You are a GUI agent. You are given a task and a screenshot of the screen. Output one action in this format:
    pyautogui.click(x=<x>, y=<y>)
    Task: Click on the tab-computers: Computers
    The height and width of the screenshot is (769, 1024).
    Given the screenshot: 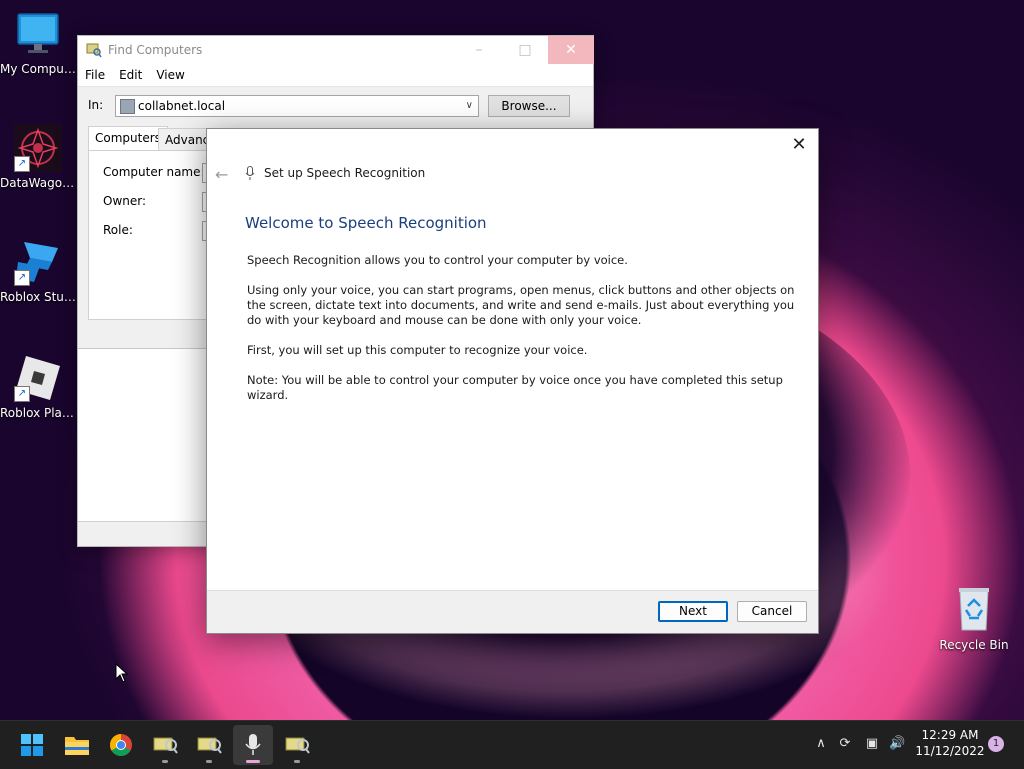 What is the action you would take?
    pyautogui.click(x=128, y=138)
    